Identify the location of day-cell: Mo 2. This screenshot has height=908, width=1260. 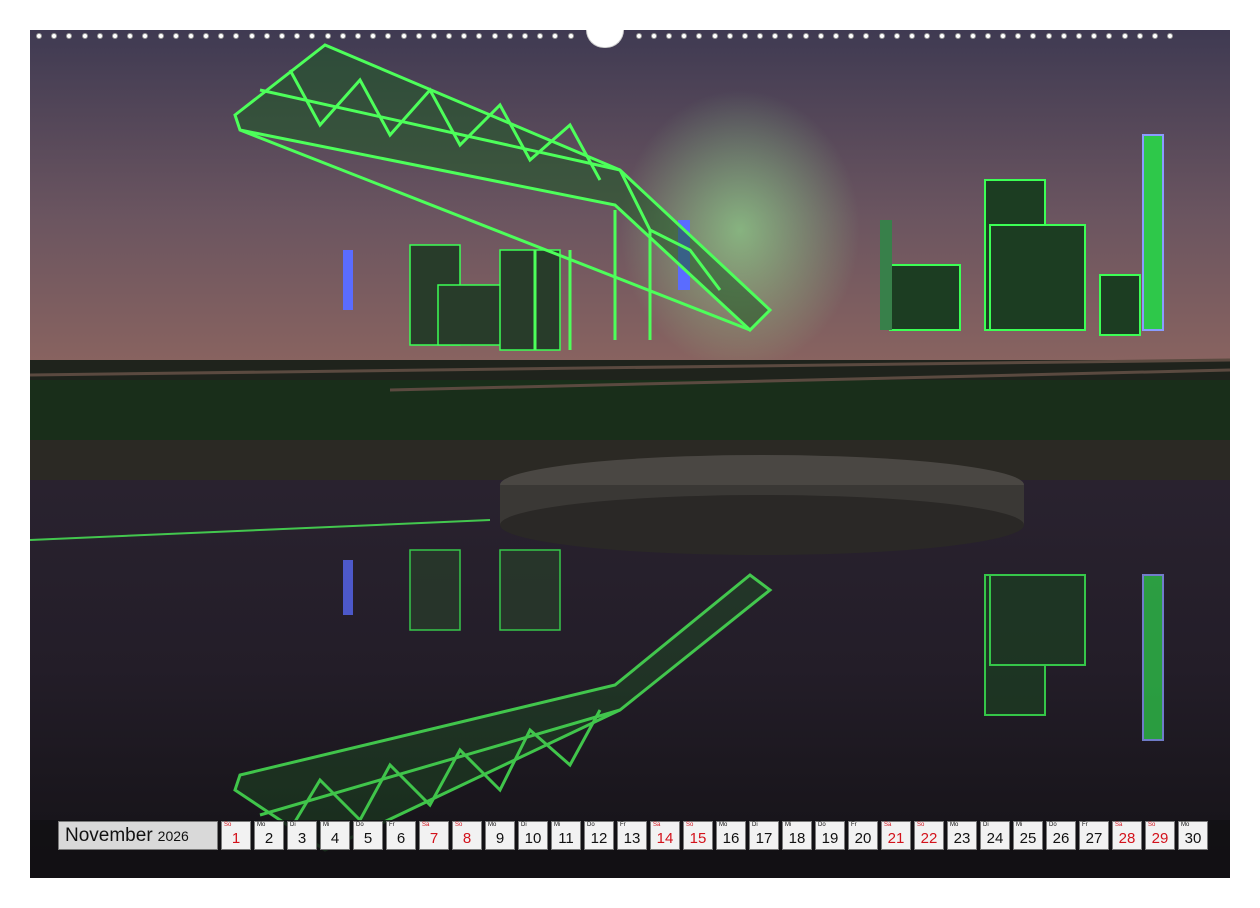
(269, 835).